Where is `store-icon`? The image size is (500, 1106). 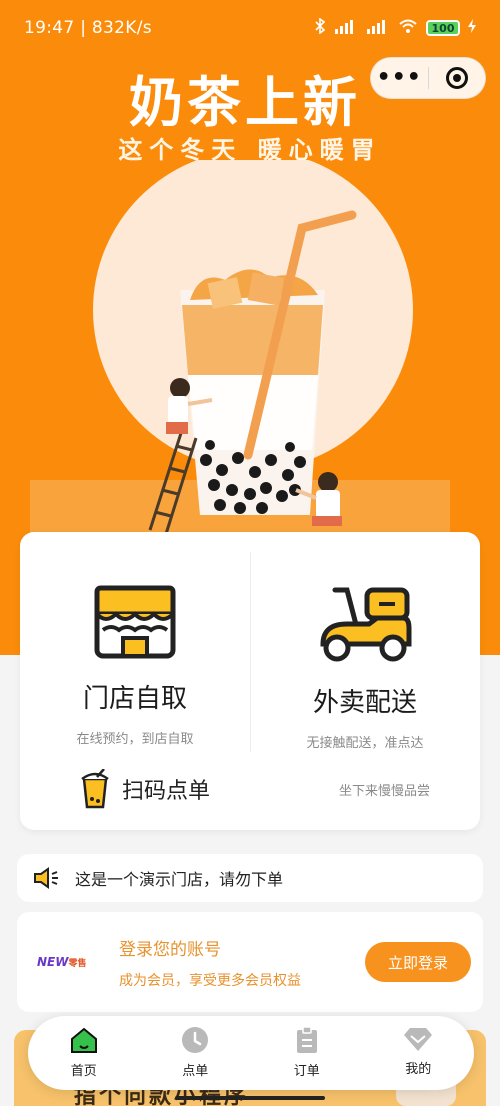 store-icon is located at coordinates (135, 622).